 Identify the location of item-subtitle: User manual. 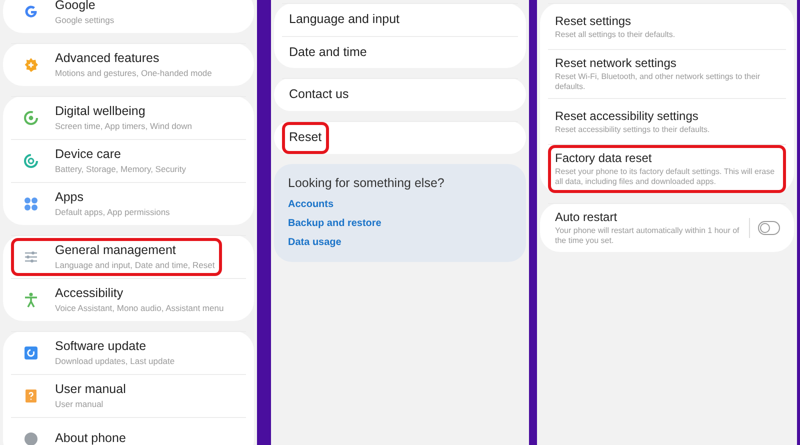
(79, 404).